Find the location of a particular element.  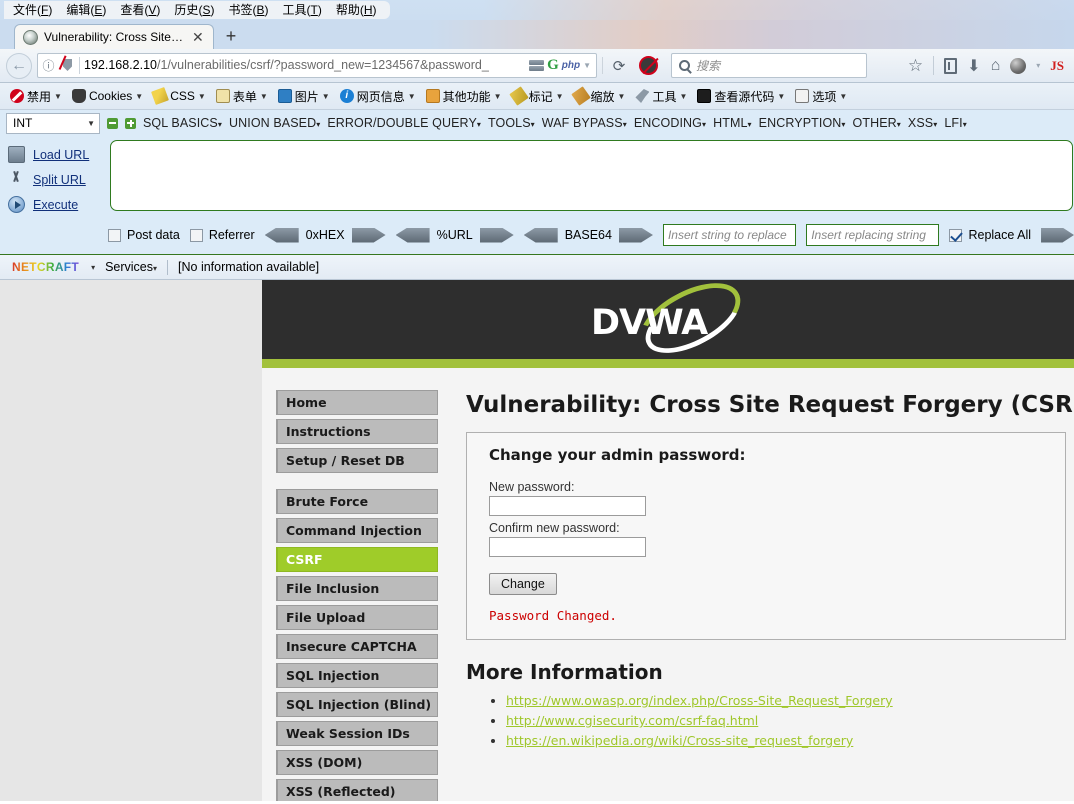

execute-button: Execute is located at coordinates (59, 204).